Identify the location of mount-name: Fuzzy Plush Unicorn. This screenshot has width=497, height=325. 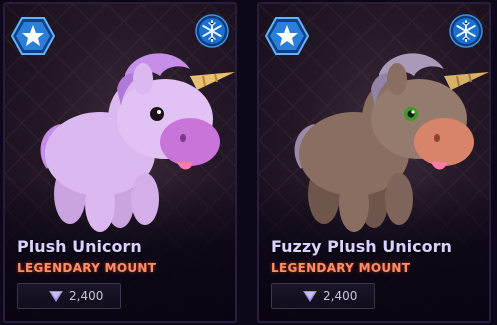
(361, 246).